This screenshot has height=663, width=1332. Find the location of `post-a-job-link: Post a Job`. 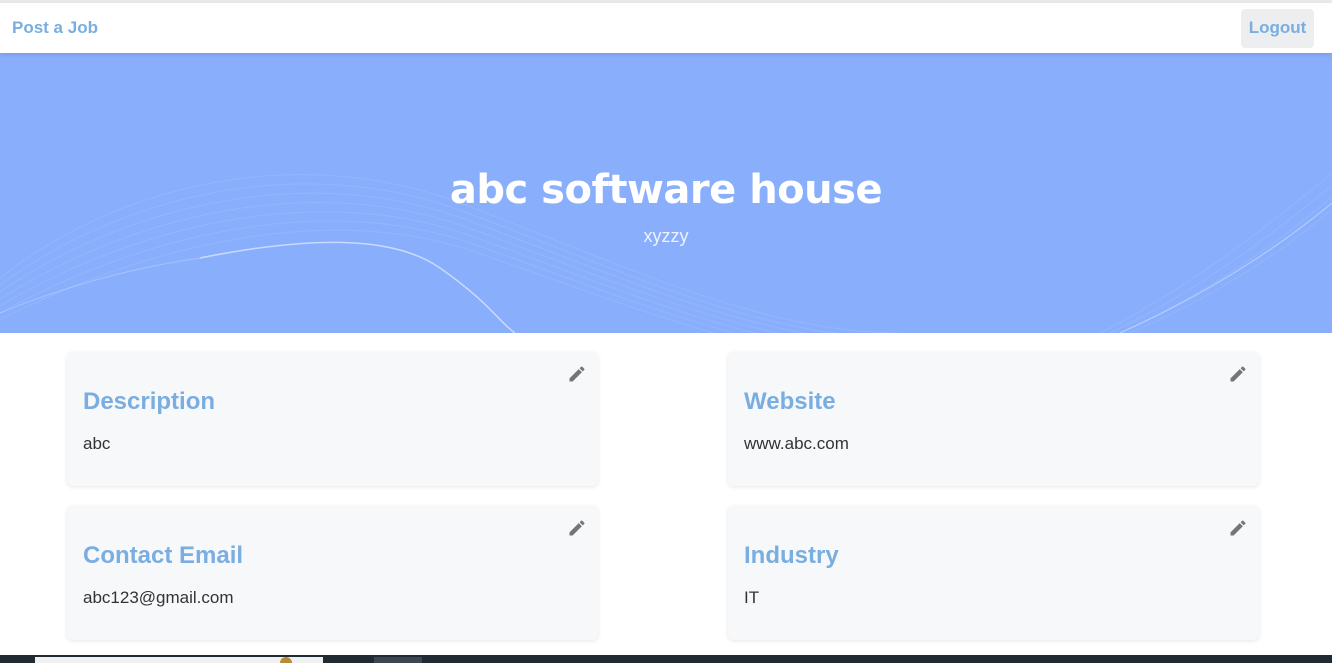

post-a-job-link: Post a Job is located at coordinates (55, 28).